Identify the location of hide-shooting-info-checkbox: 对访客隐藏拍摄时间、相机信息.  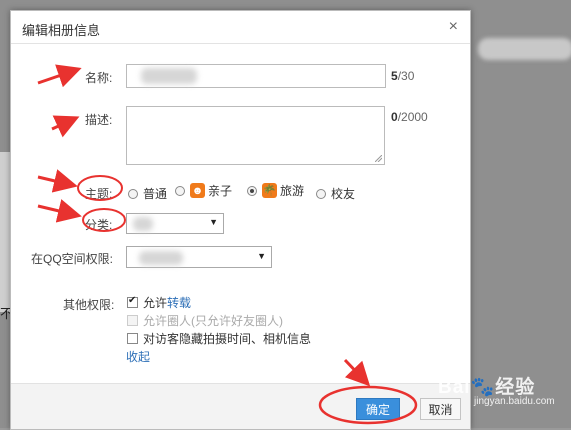
(219, 338).